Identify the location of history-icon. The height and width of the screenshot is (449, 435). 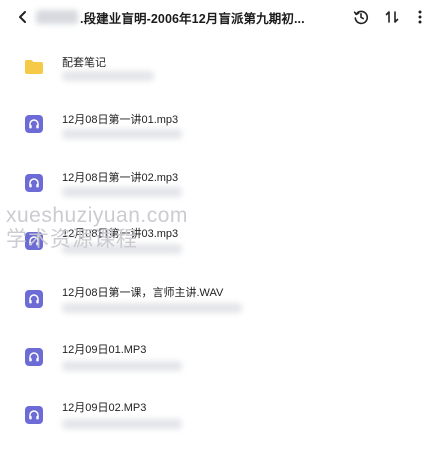
(361, 17).